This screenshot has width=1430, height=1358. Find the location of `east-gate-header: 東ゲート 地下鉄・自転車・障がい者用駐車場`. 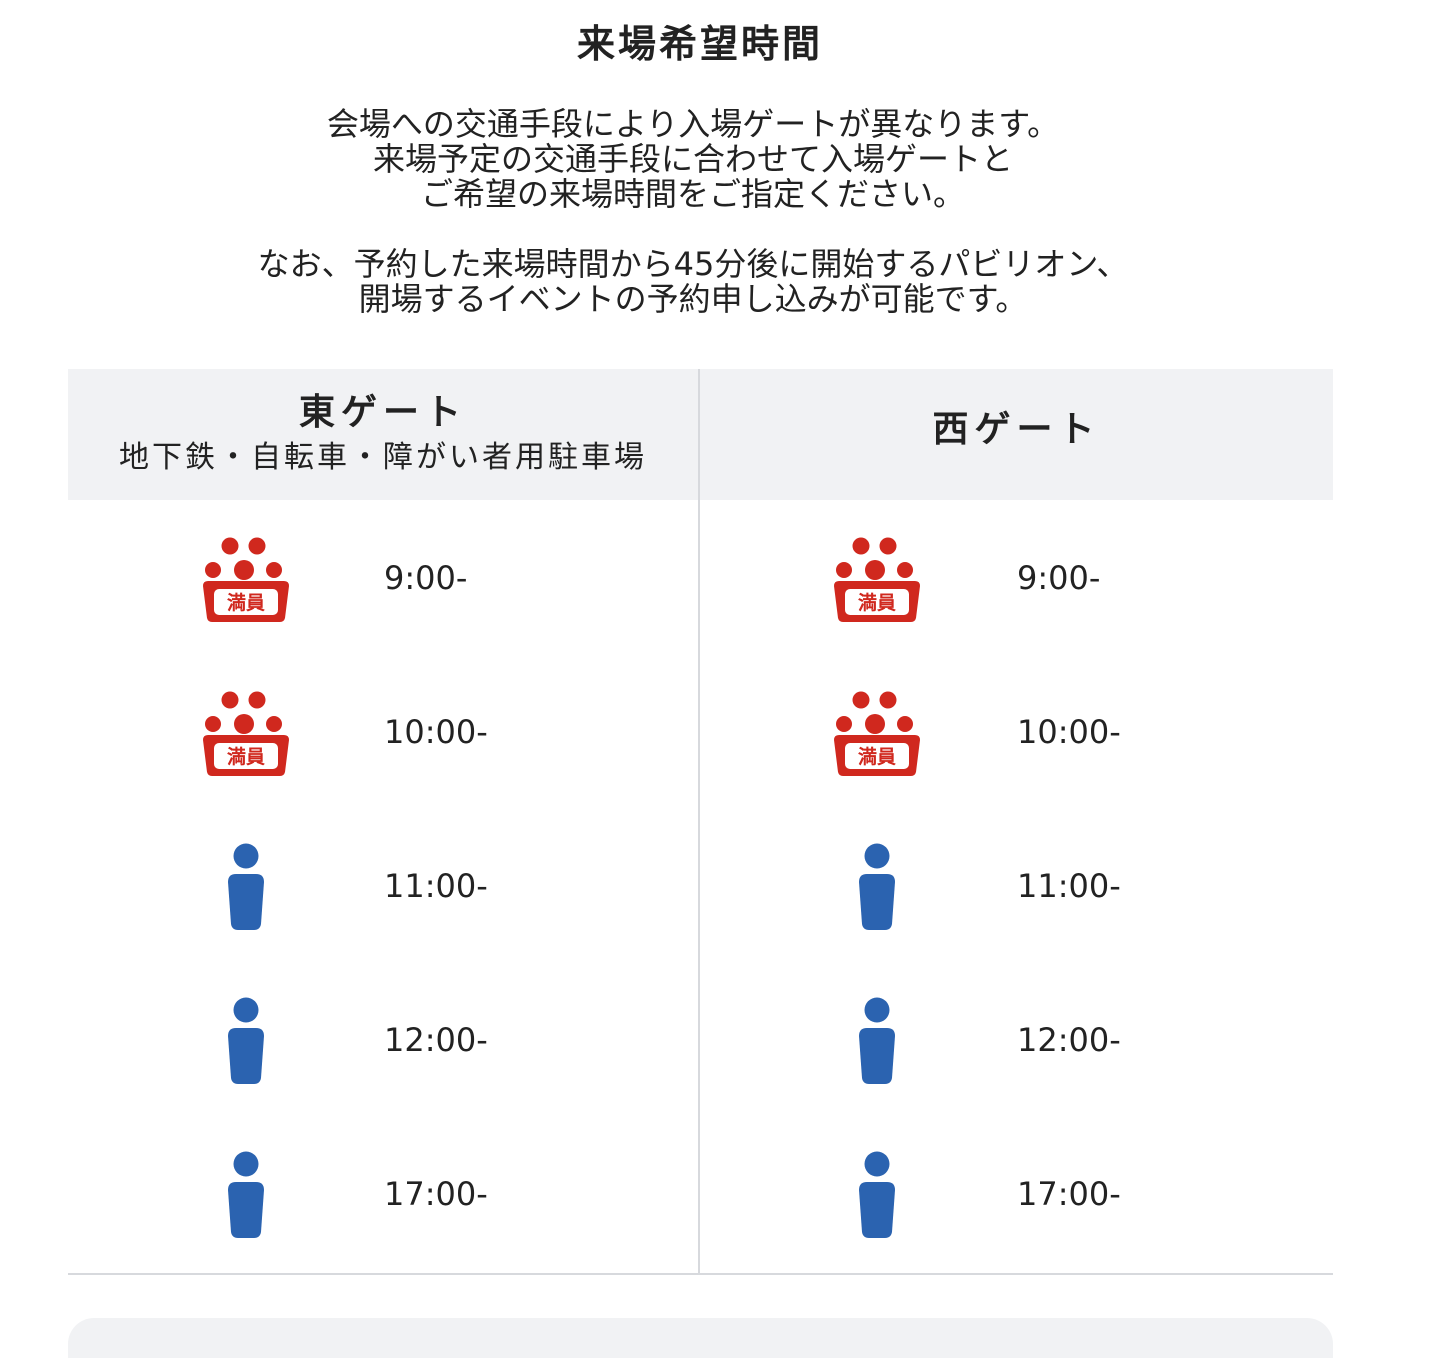

east-gate-header: 東ゲート 地下鉄・自転車・障がい者用駐車場 is located at coordinates (383, 434).